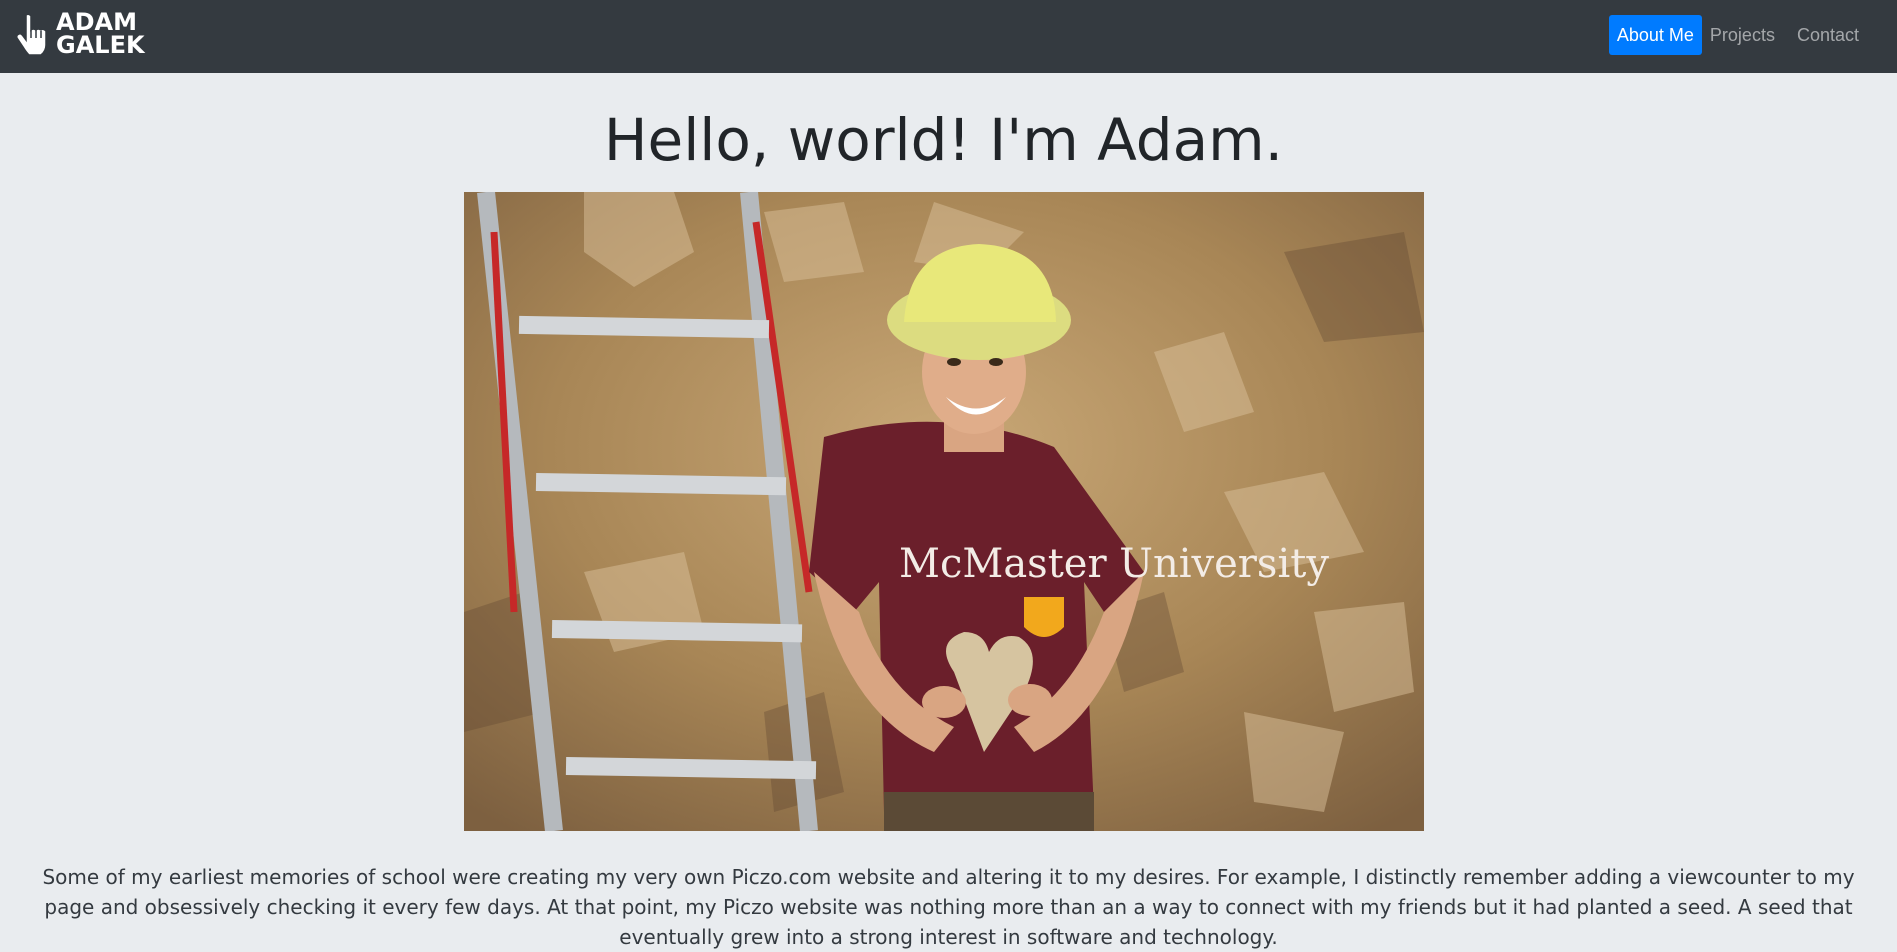 This screenshot has height=952, width=1897. Describe the element at coordinates (1044, 617) in the screenshot. I see `crest-icon` at that location.